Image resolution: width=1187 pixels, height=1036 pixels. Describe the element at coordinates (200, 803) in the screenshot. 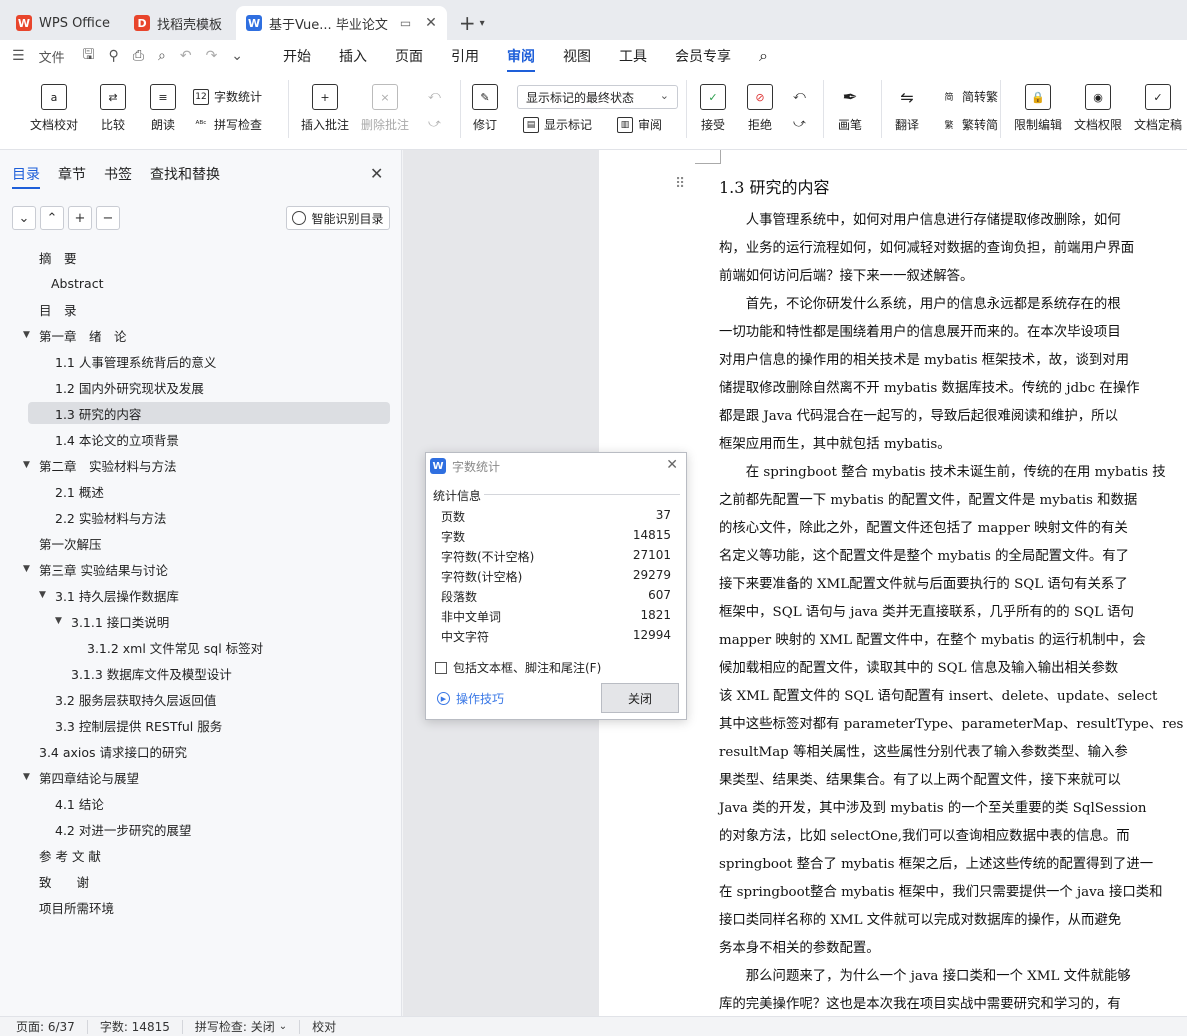

I see `toc-item: 4.1 结论` at that location.